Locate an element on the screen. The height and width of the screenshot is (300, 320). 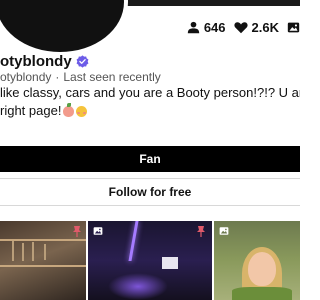
avatar is located at coordinates (64, 28).